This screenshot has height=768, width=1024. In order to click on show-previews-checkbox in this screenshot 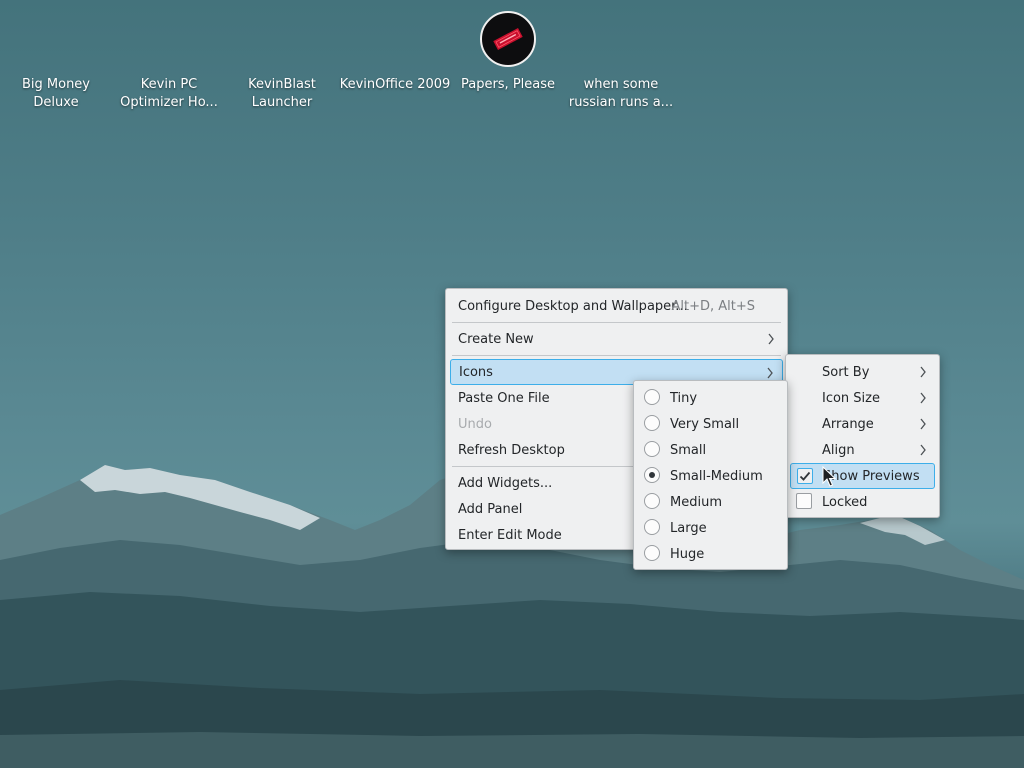, I will do `click(805, 476)`.